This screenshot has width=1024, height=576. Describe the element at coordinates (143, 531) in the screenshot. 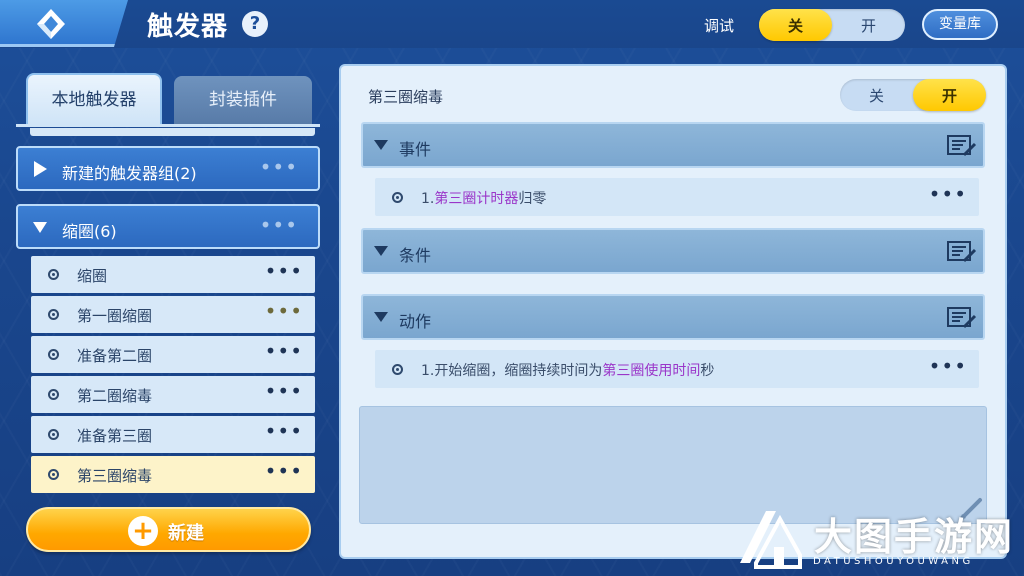

I see `plus-icon: +` at that location.